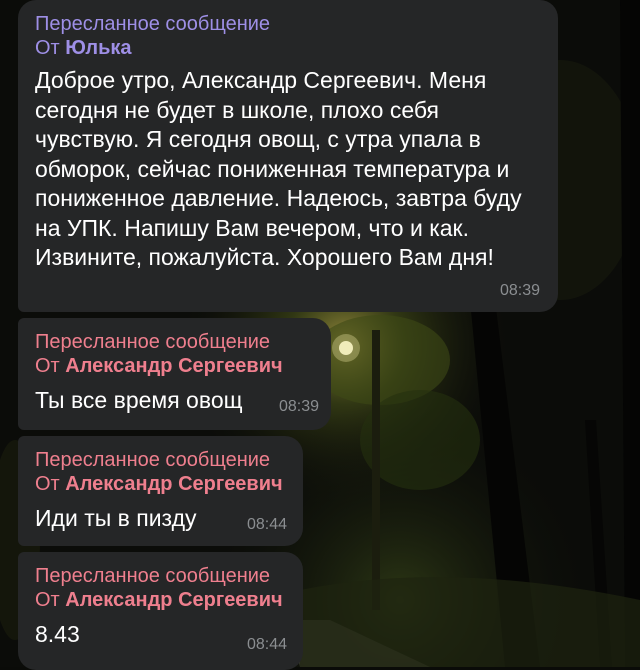 This screenshot has height=670, width=640. Describe the element at coordinates (98, 48) in the screenshot. I see `from-name: Юлька` at that location.